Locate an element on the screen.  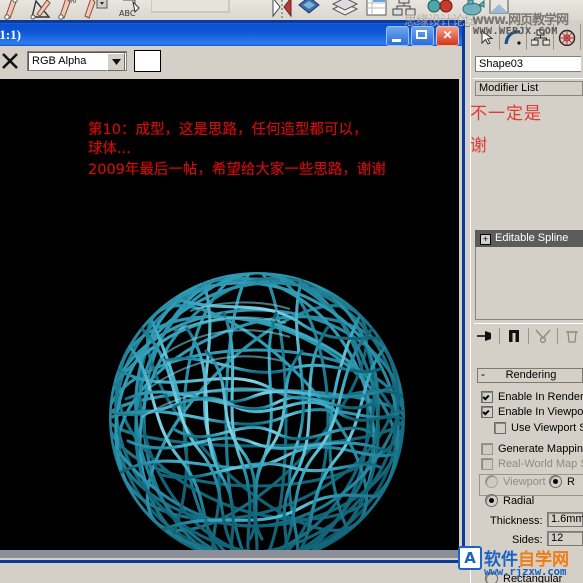
checkbox-label: Use Viewport S is located at coordinates (547, 428).